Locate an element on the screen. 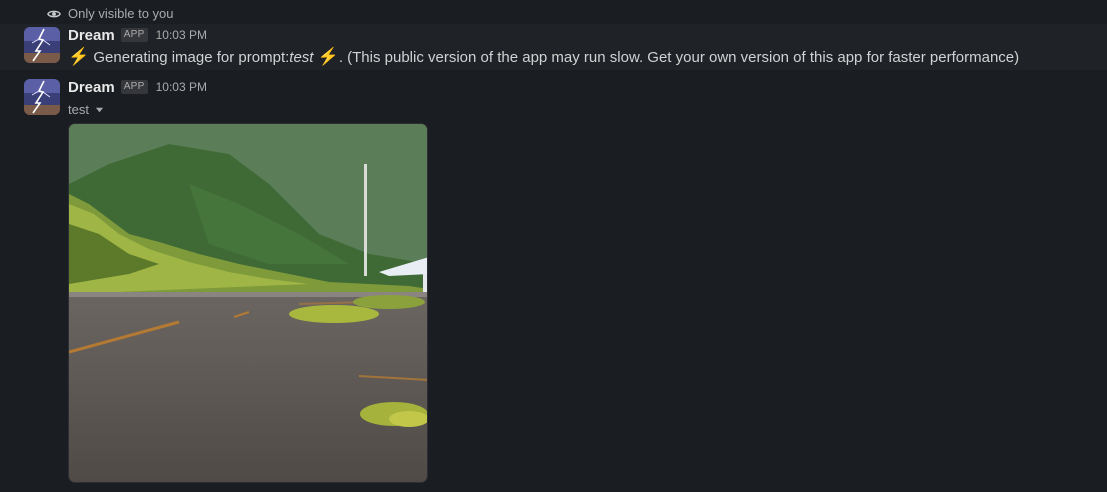 The height and width of the screenshot is (492, 1107). caret-down-icon is located at coordinates (99, 110).